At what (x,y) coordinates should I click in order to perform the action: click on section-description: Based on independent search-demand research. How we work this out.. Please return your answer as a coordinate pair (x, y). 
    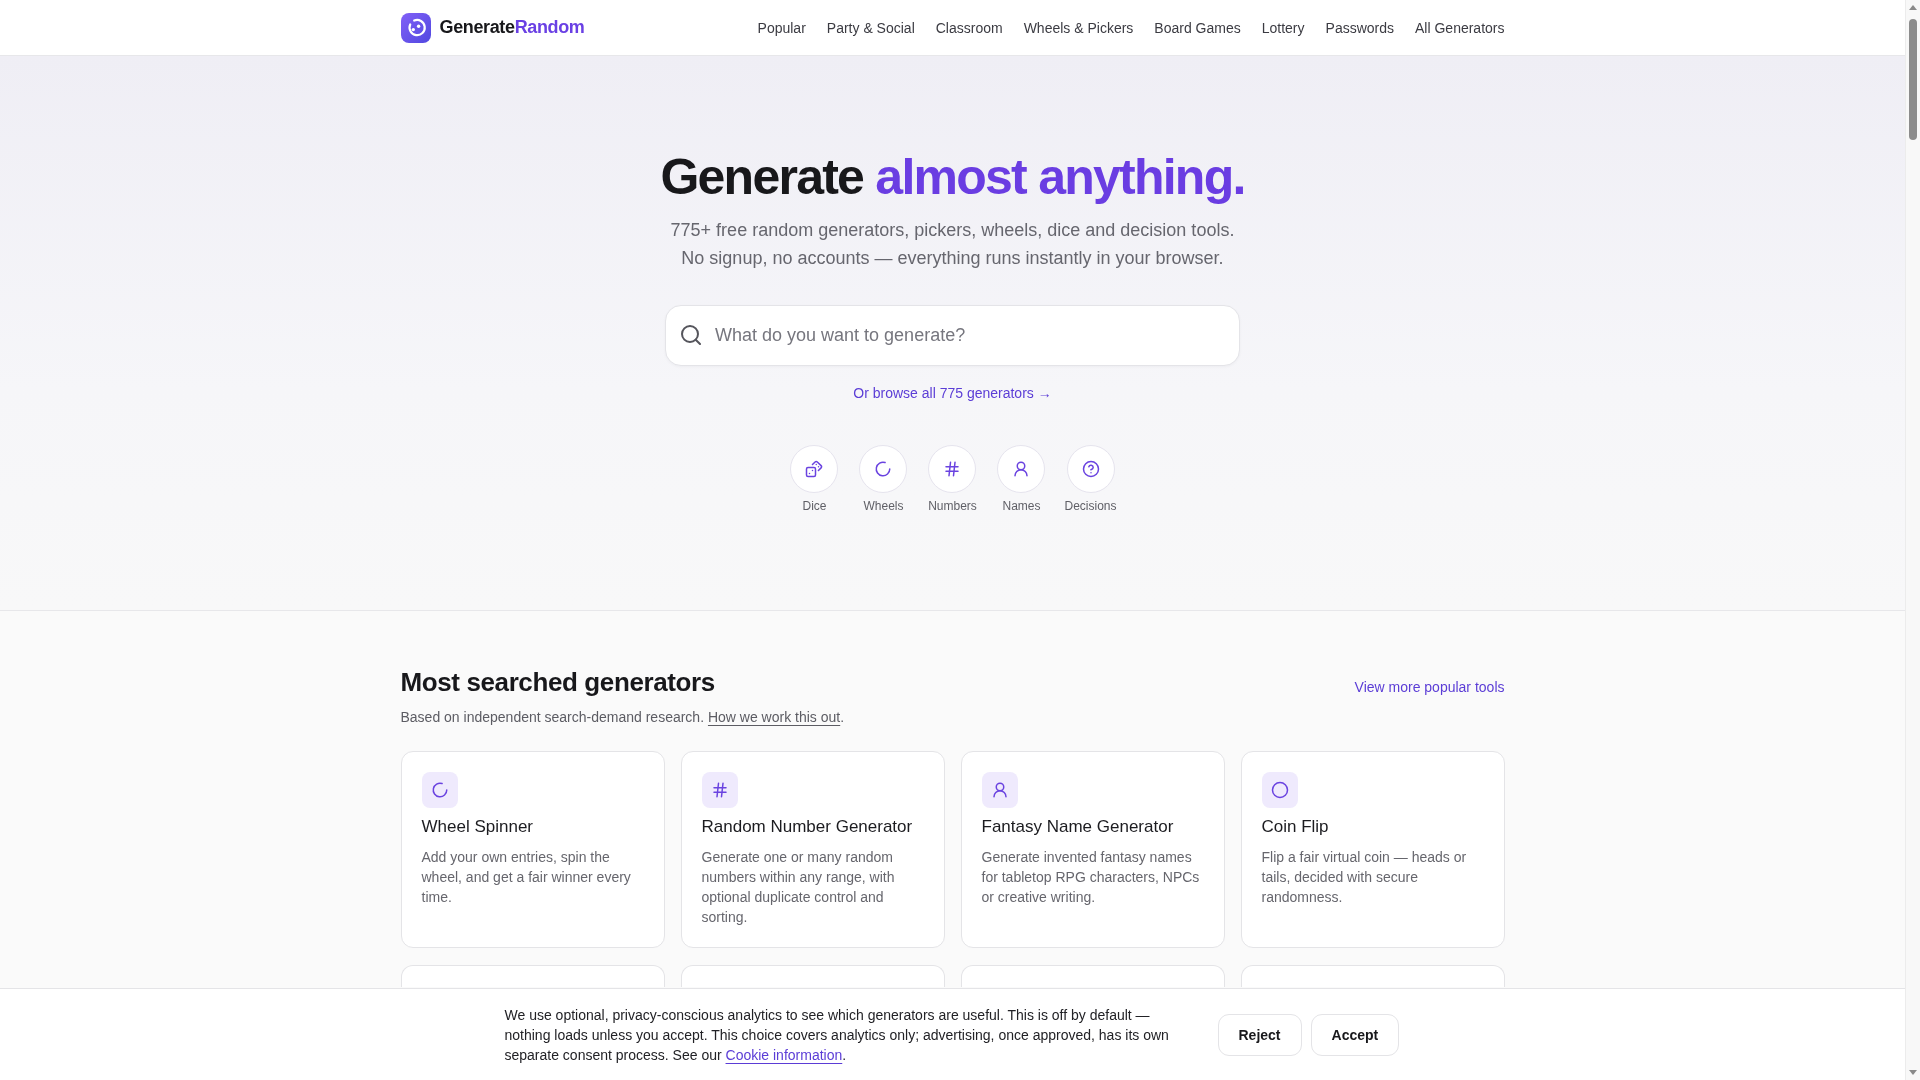
    Looking at the image, I should click on (622, 717).